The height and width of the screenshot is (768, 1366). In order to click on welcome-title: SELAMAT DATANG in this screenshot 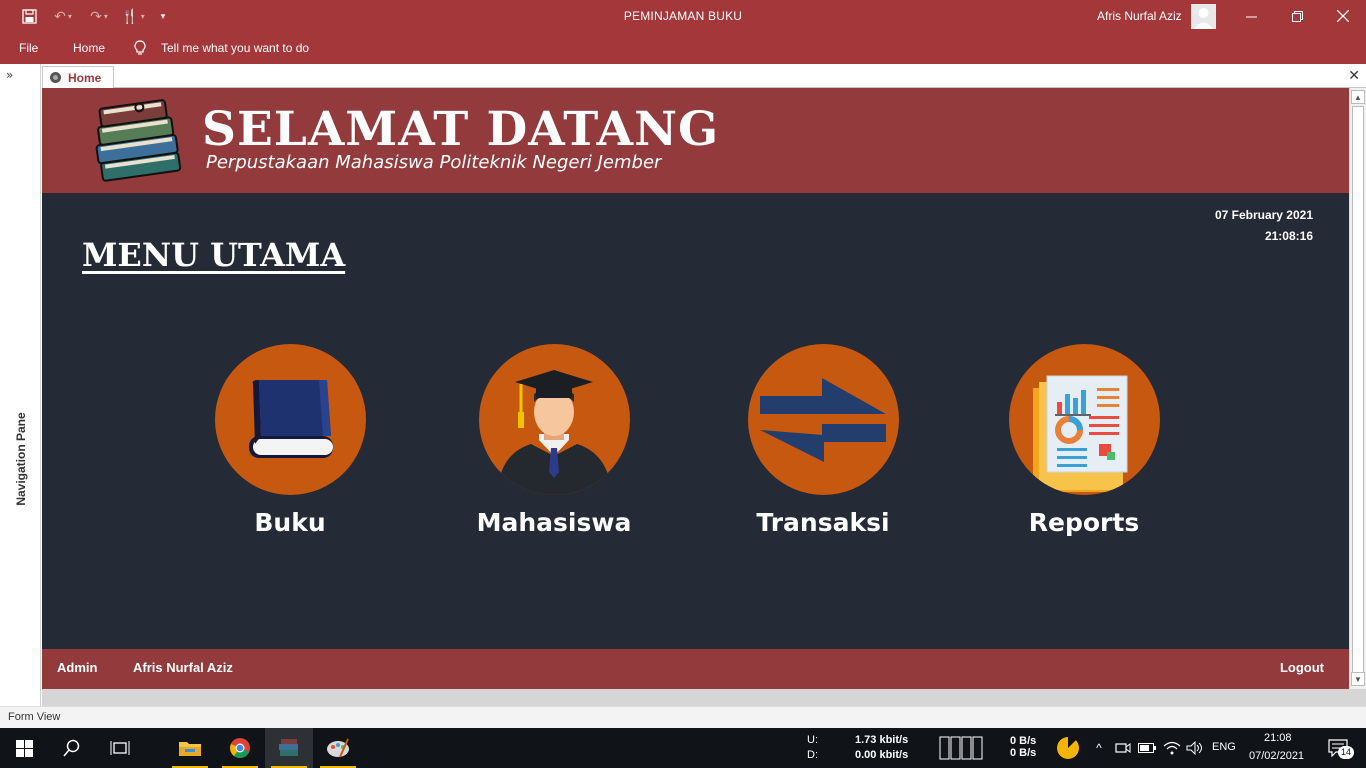, I will do `click(461, 129)`.